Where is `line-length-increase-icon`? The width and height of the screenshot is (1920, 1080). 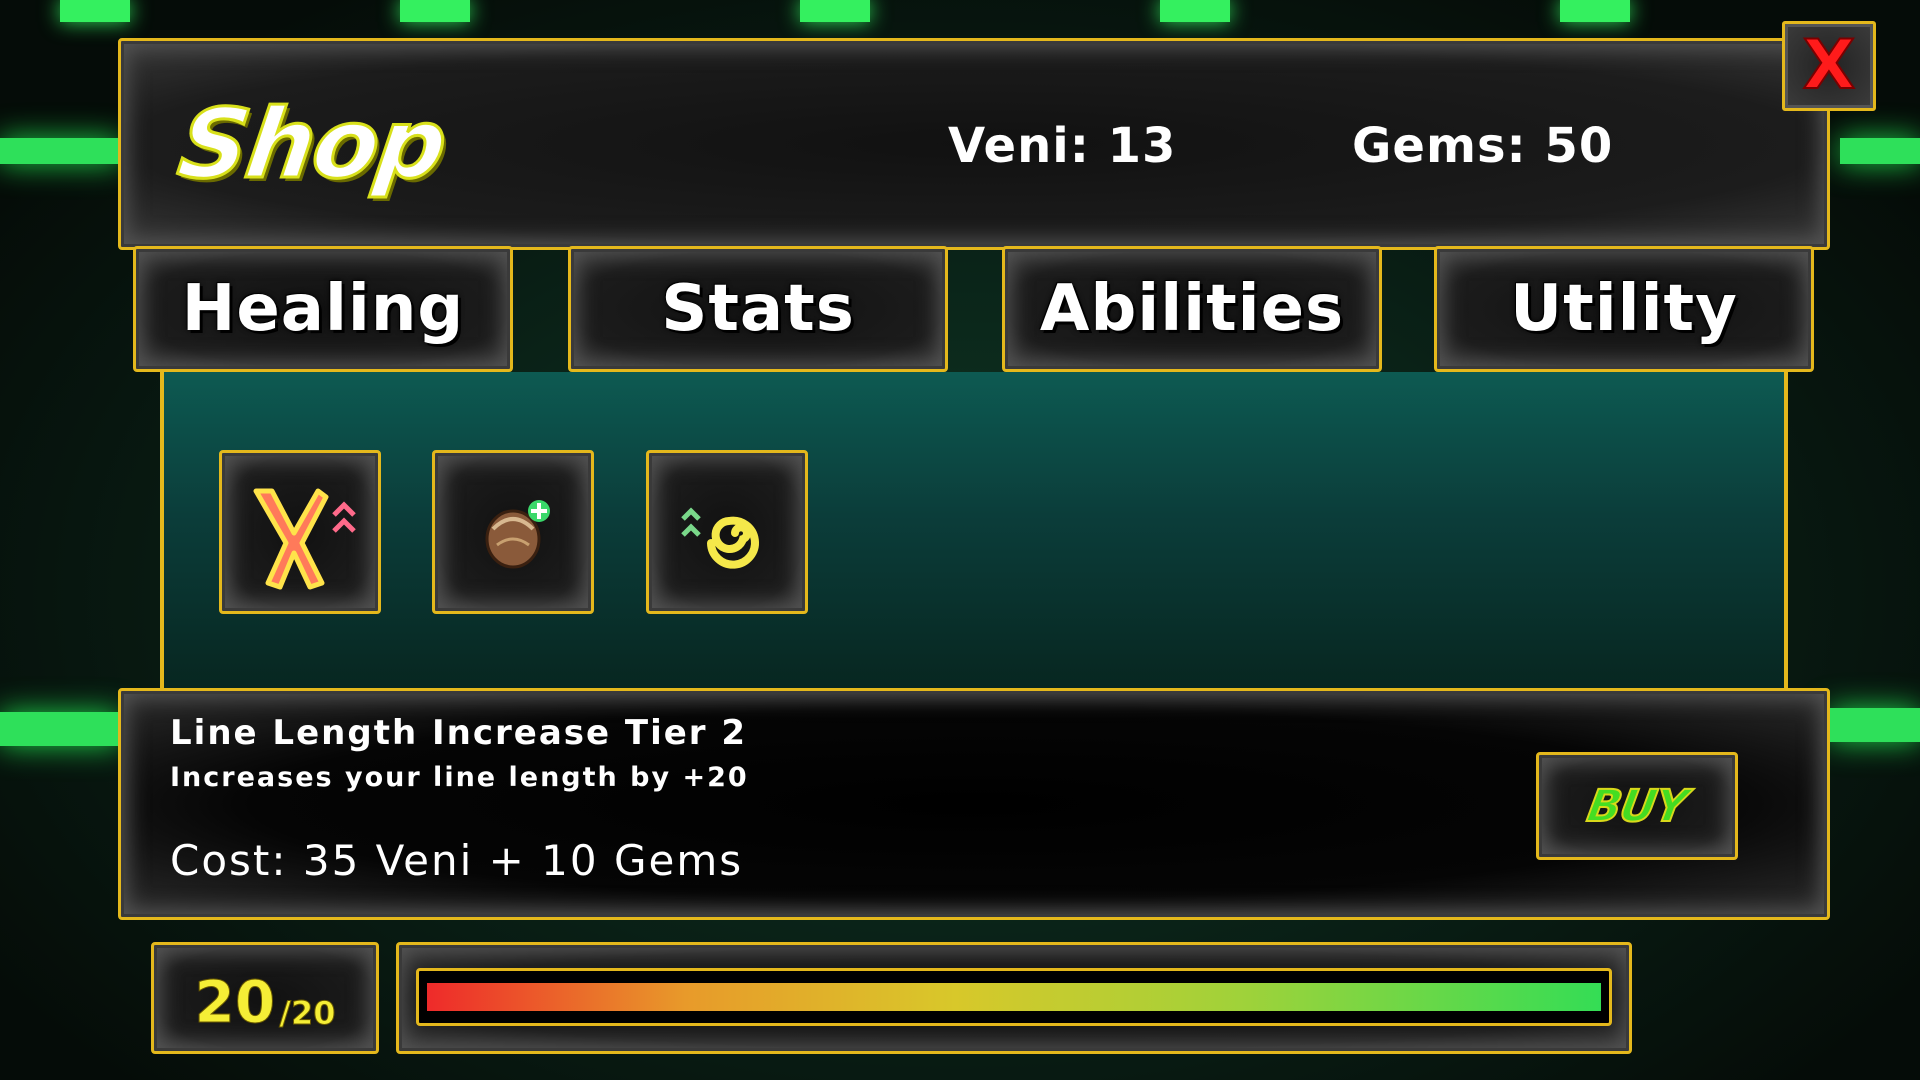 line-length-increase-icon is located at coordinates (304, 539).